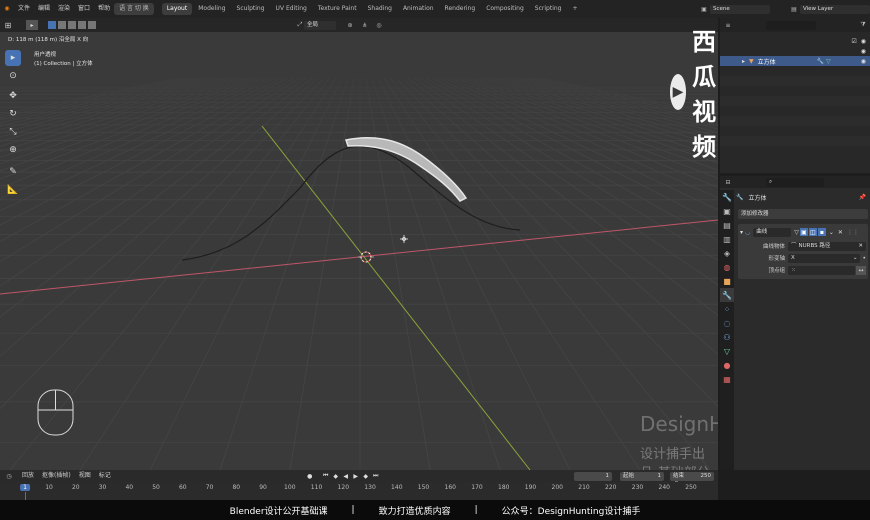 Image resolution: width=870 pixels, height=520 pixels. Describe the element at coordinates (727, 239) in the screenshot. I see `view-layer-tab-icon: ▥` at that location.